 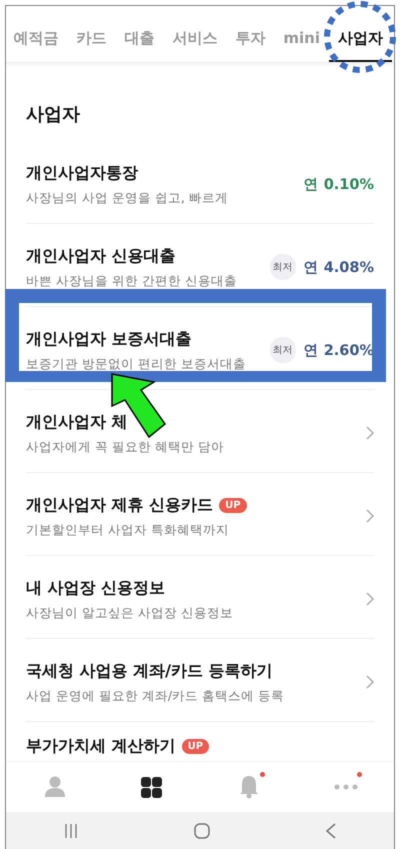 I want to click on interest-rate: 연 4.08%, so click(x=339, y=267).